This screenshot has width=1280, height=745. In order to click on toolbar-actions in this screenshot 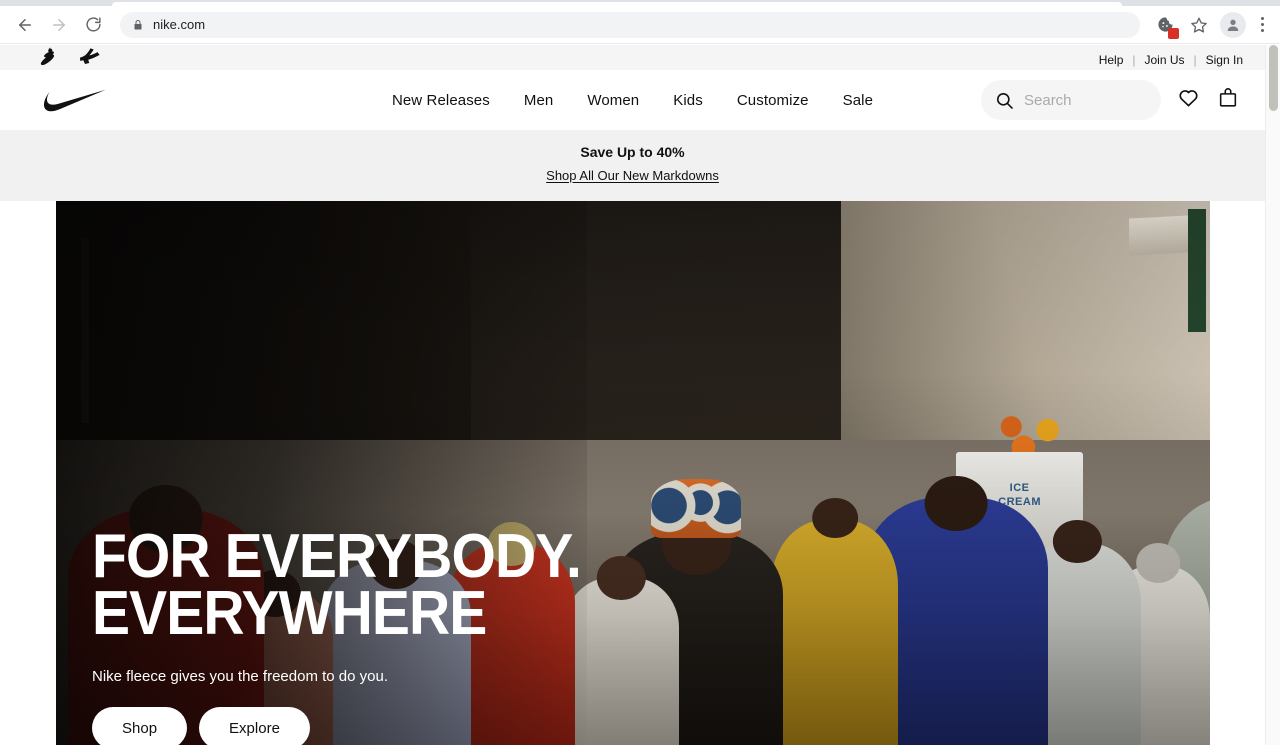, I will do `click(1210, 25)`.